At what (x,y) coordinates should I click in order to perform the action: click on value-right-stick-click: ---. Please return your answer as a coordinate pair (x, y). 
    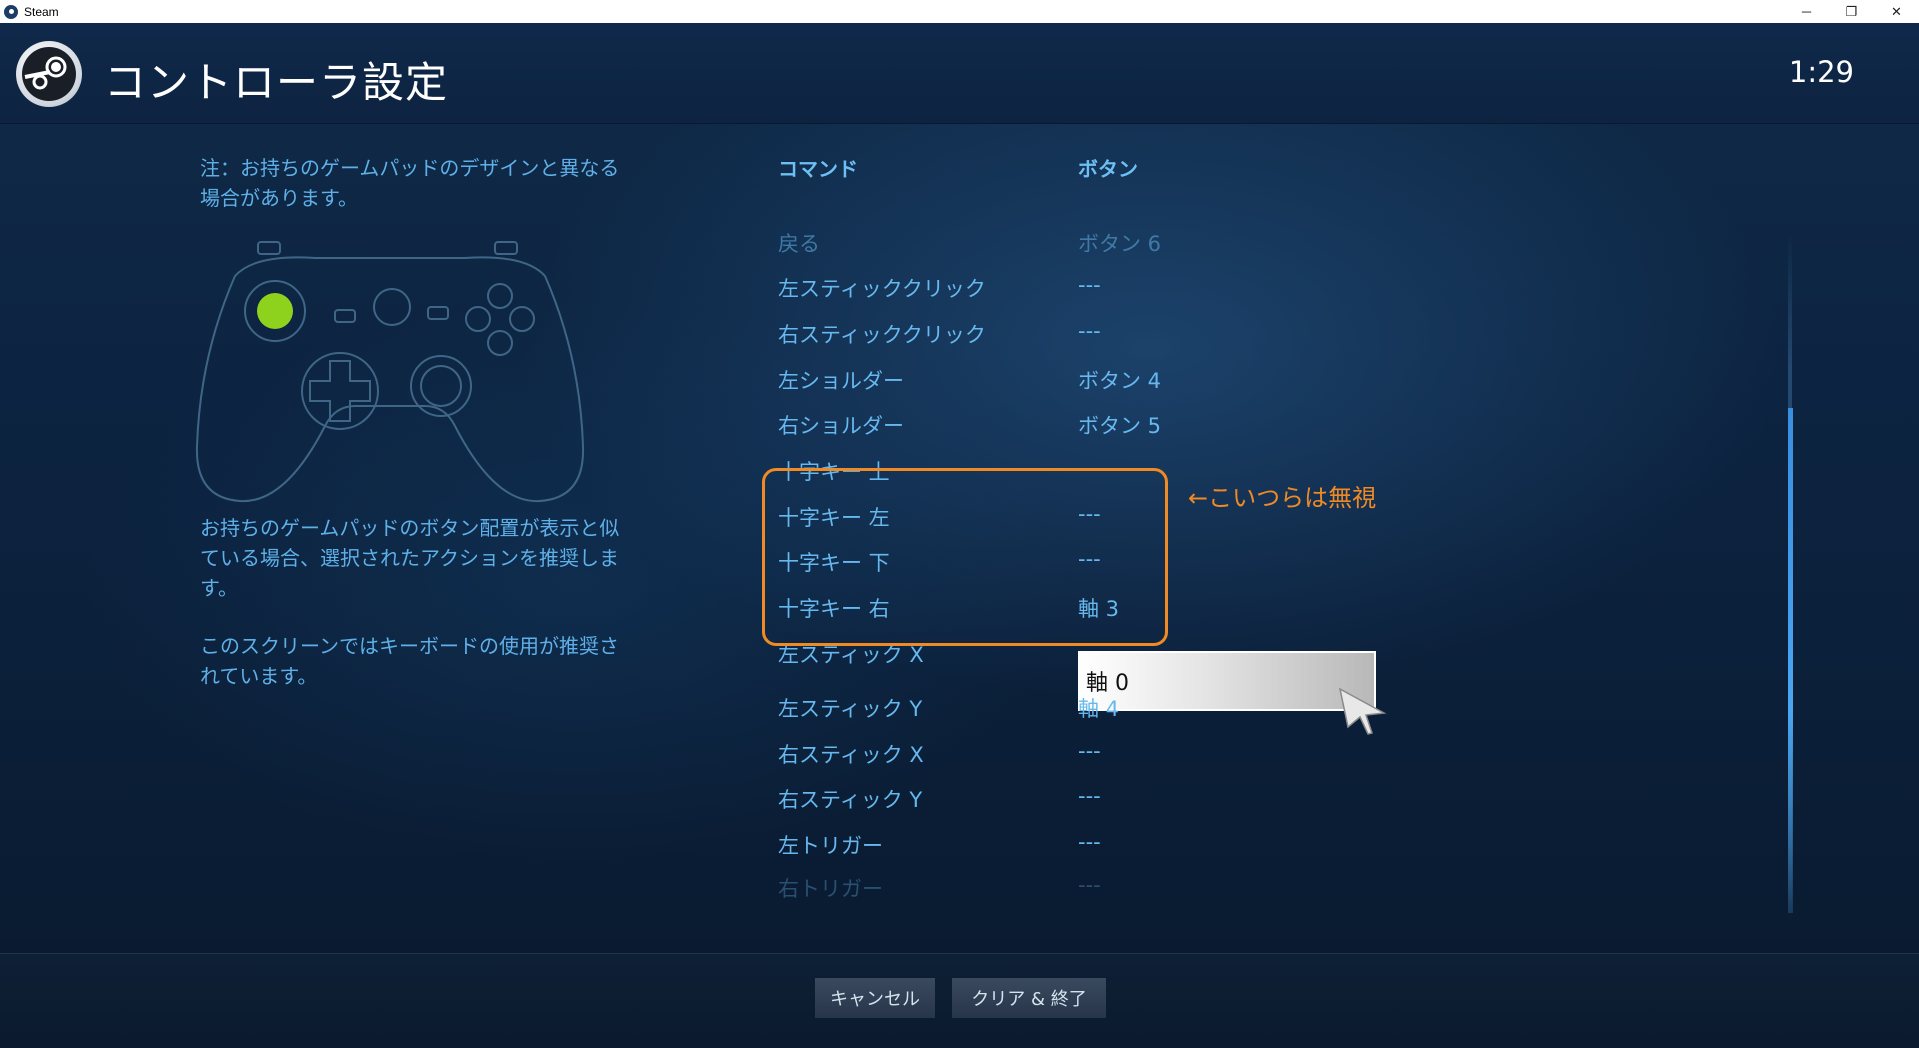
    Looking at the image, I should click on (1089, 331).